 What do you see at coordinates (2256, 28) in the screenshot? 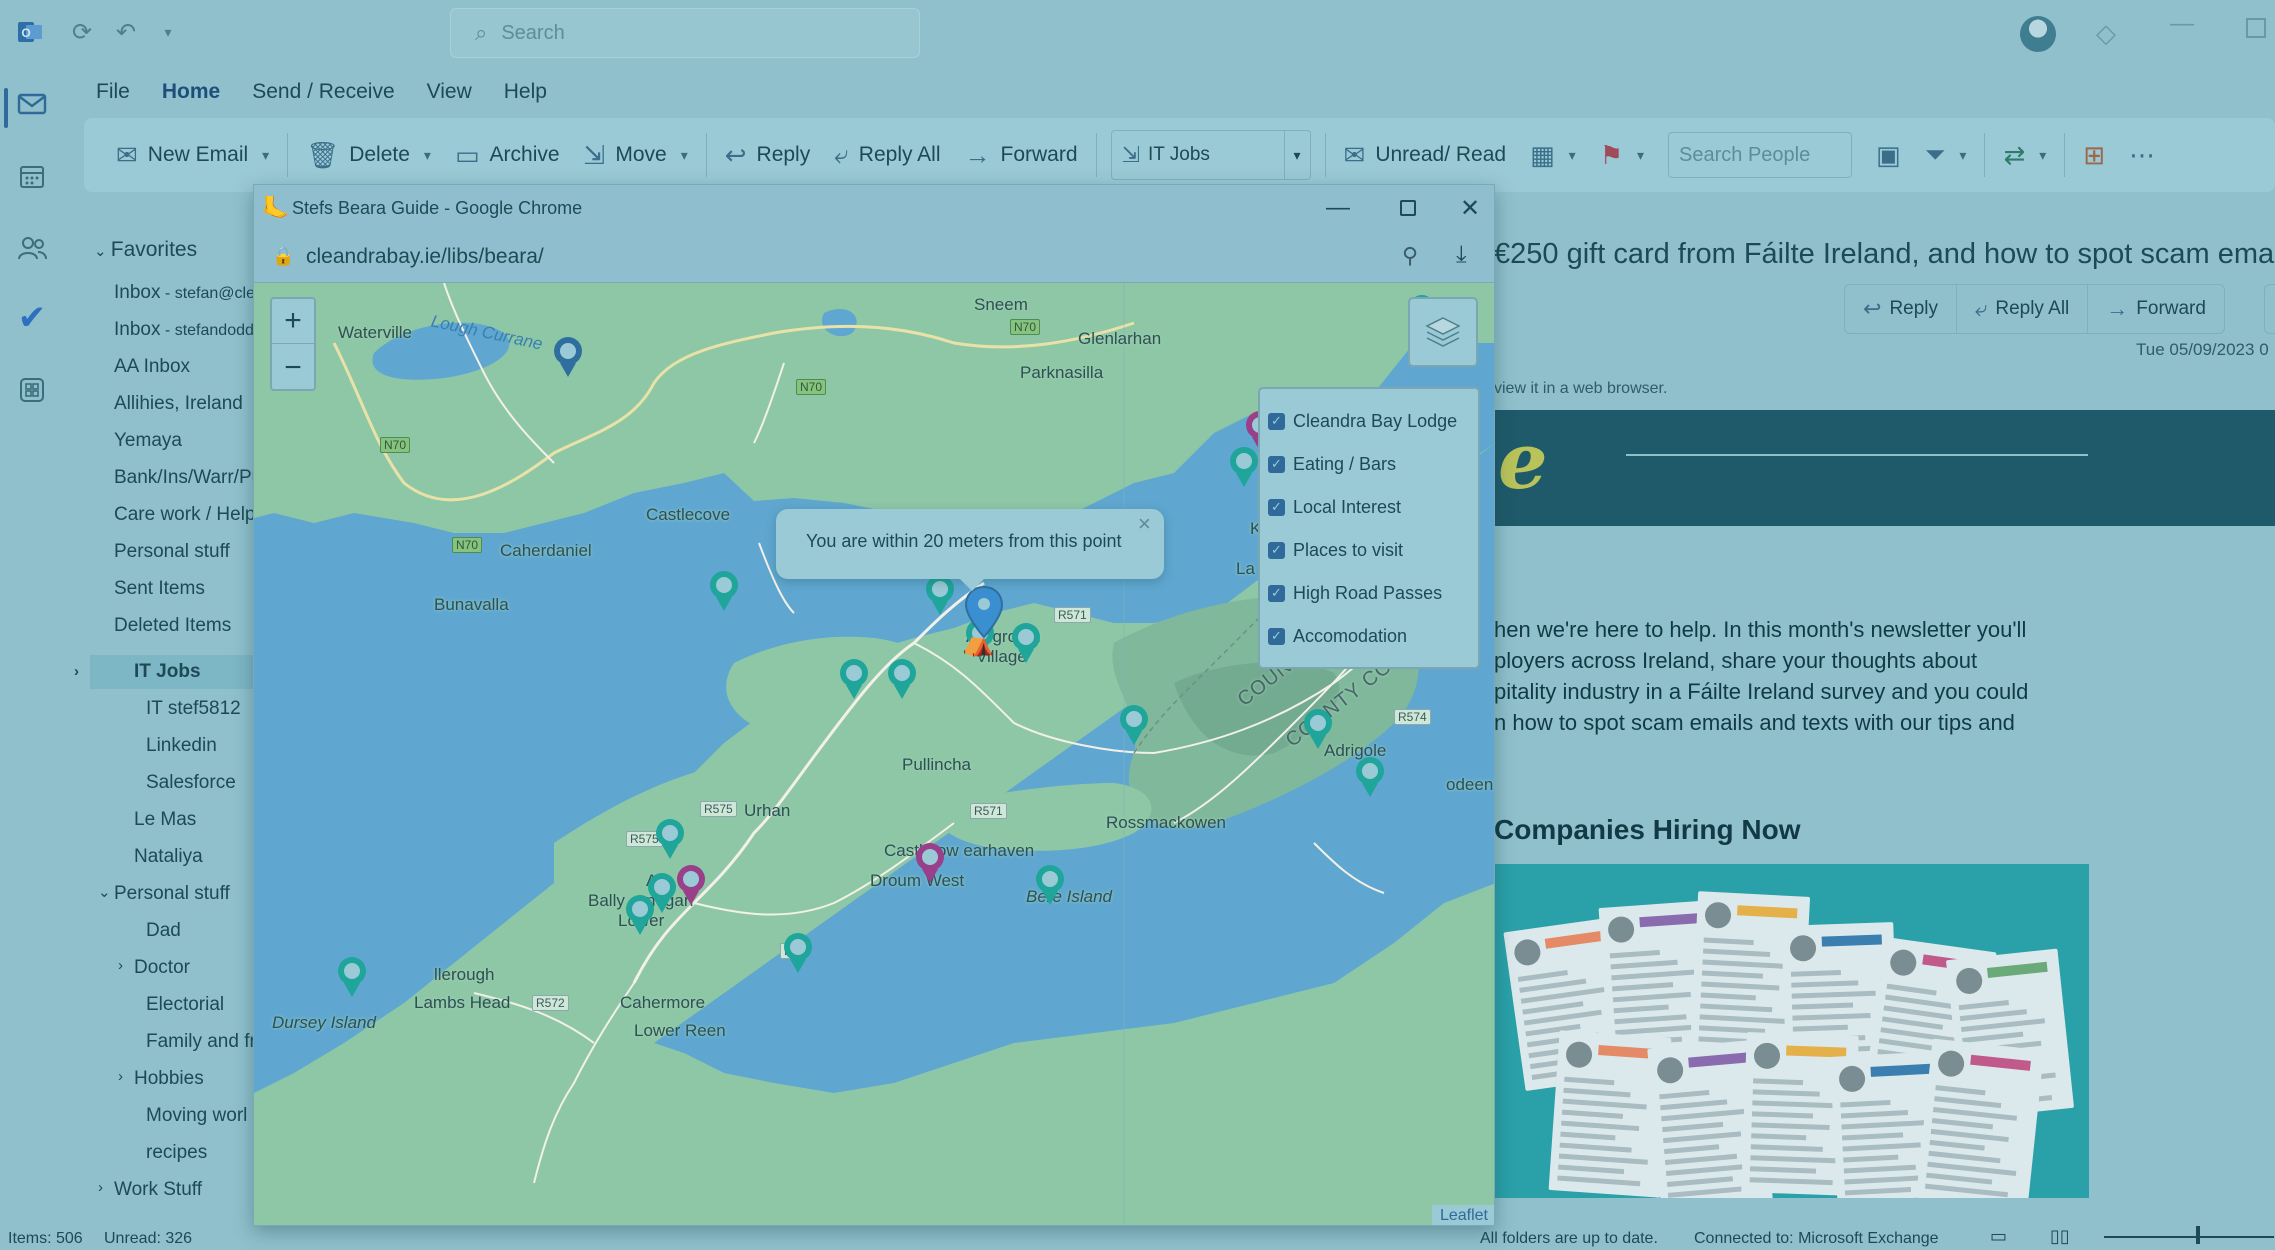
I see `maximize-button` at bounding box center [2256, 28].